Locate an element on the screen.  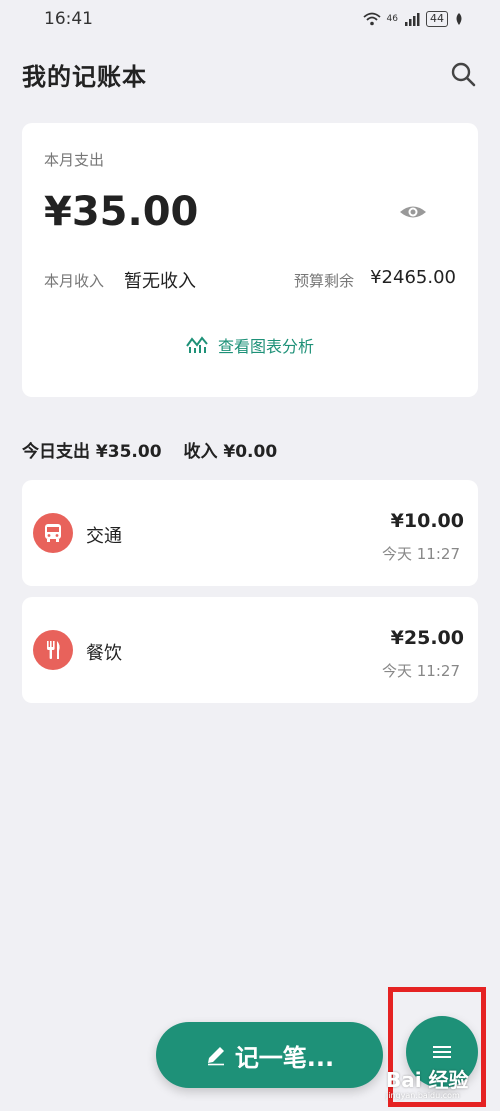
monthly-expense-amount: ¥35.00 is located at coordinates (121, 212).